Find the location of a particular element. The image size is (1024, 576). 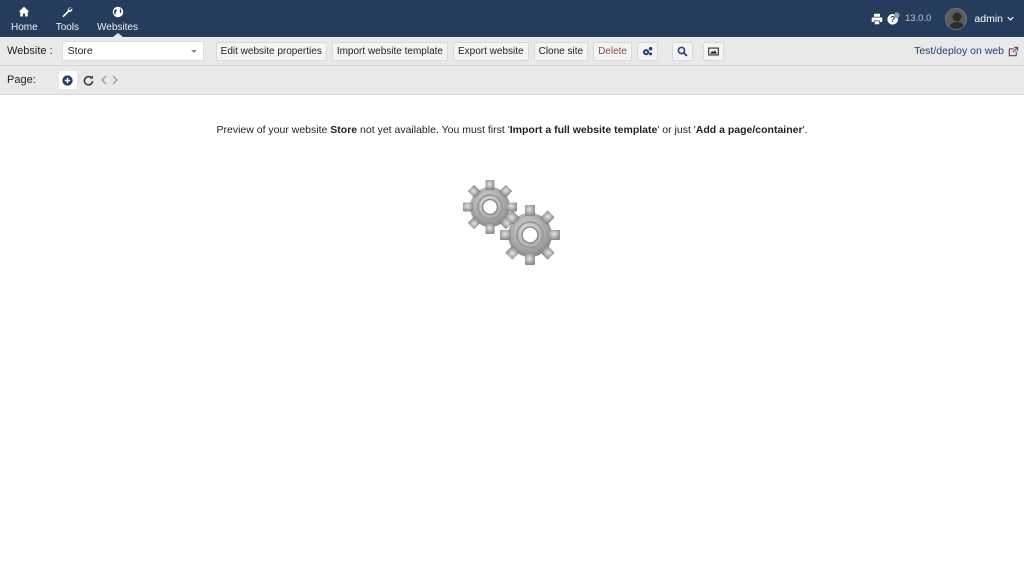

menu-item-label: Tools is located at coordinates (67, 27).